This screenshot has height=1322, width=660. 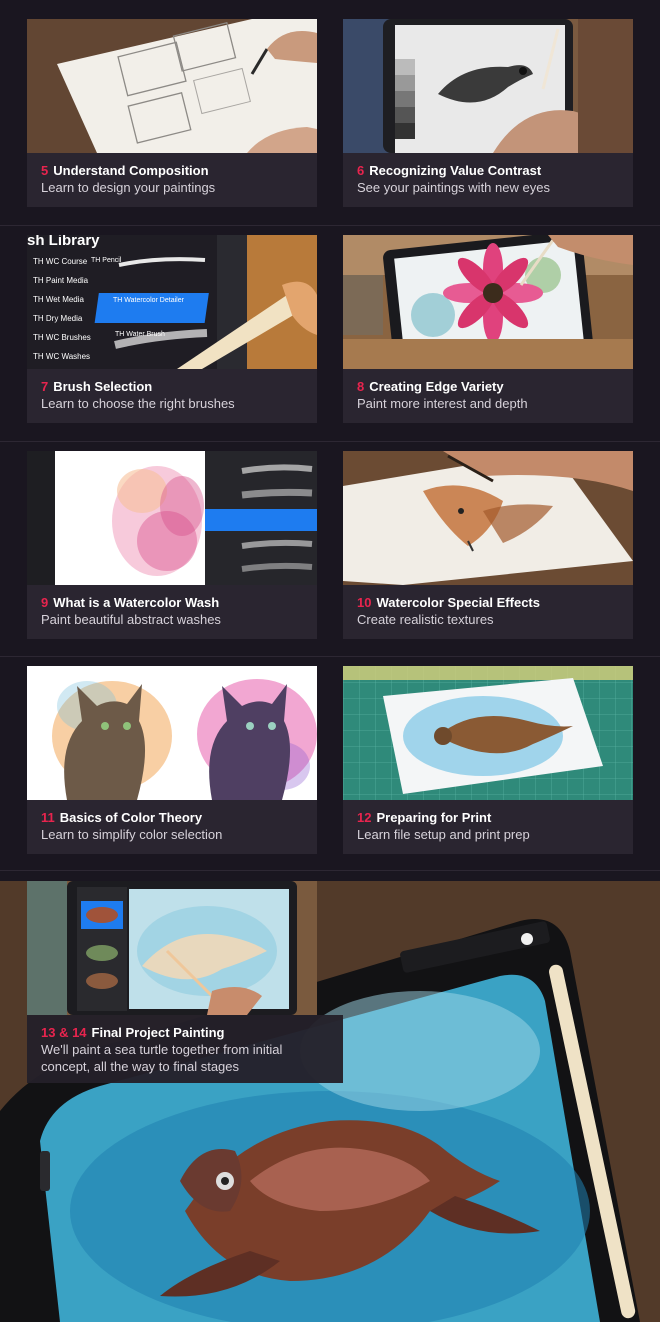 What do you see at coordinates (158, 1032) in the screenshot?
I see `lesson-title-text: Final Project Painting` at bounding box center [158, 1032].